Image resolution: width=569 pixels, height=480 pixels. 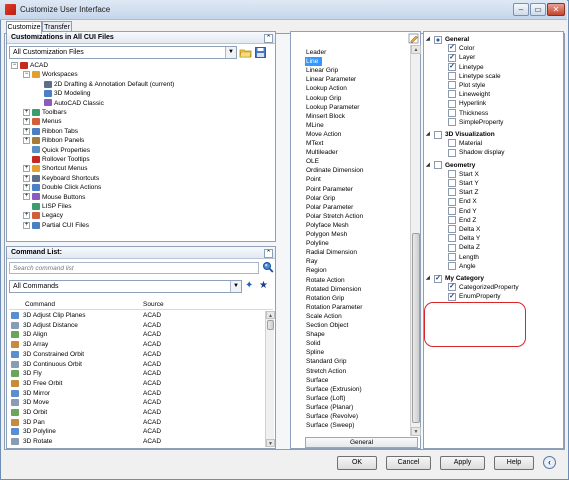 What do you see at coordinates (322, 152) in the screenshot?
I see `object-type-item: Multileader` at bounding box center [322, 152].